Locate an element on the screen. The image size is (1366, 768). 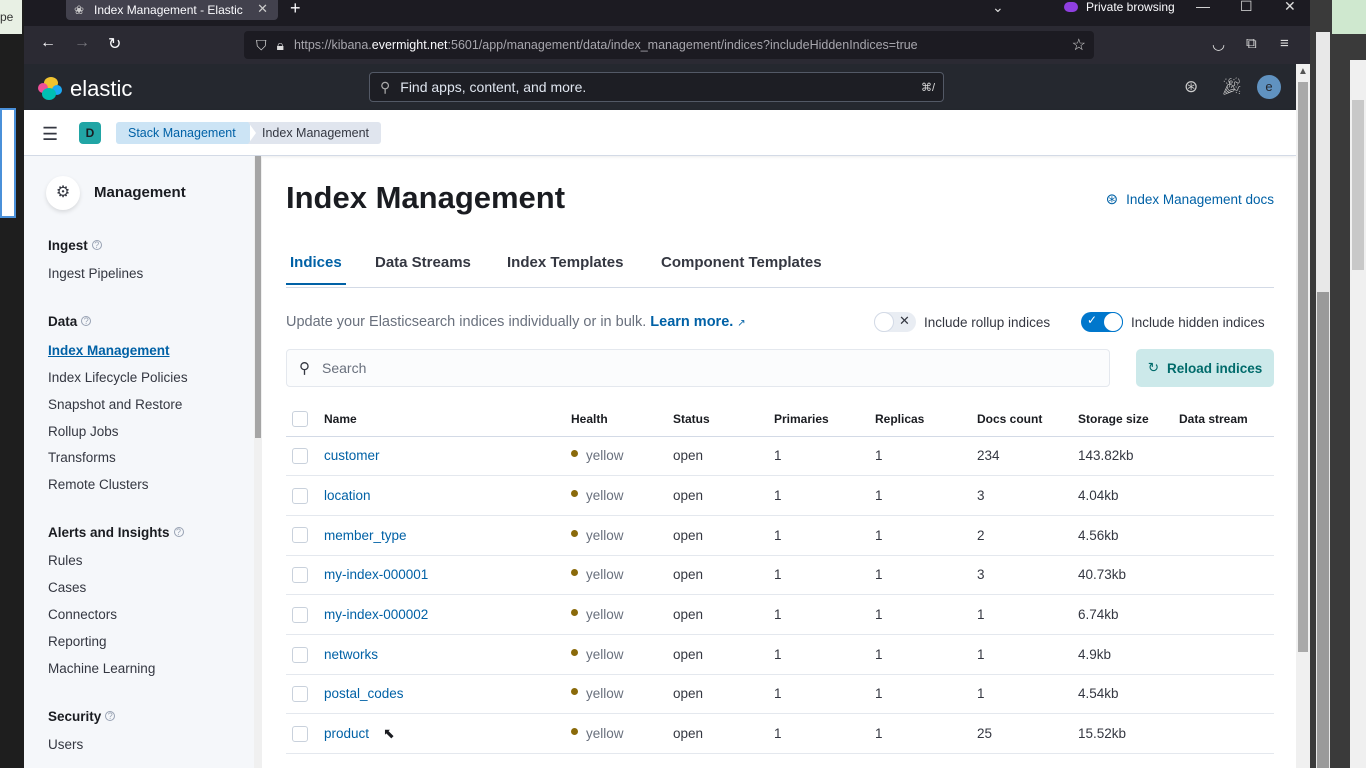
column-header-name: Name is located at coordinates (447, 419).